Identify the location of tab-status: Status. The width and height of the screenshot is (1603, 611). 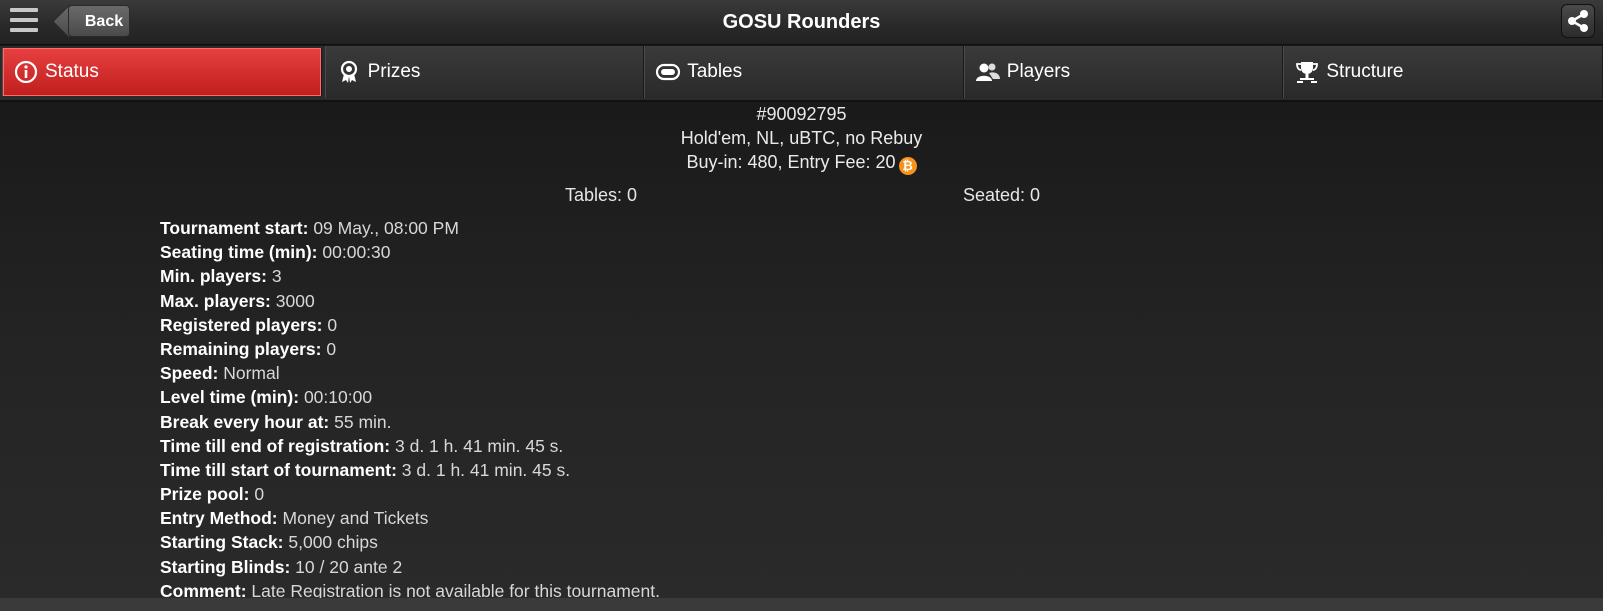
(162, 72).